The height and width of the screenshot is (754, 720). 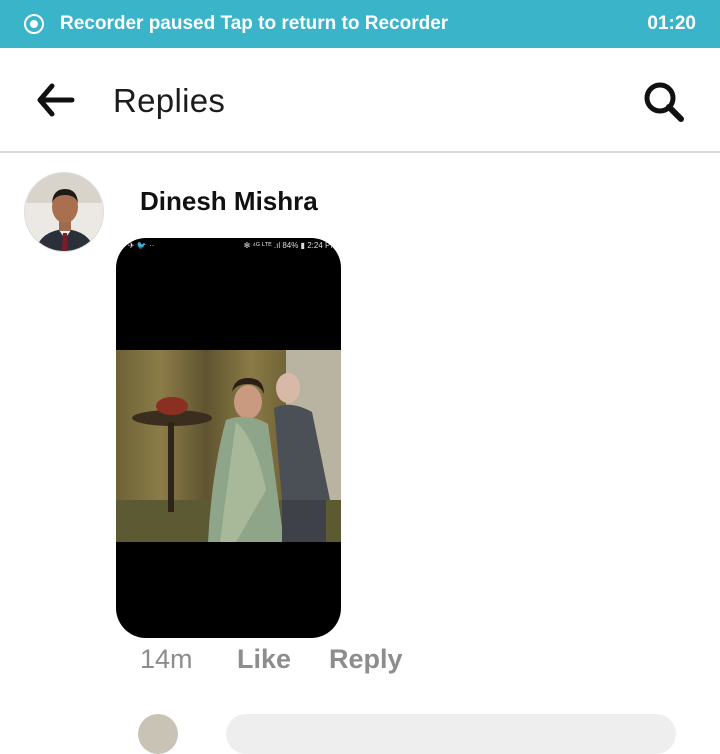 I want to click on reply-timestamp: 14m, so click(x=166, y=659).